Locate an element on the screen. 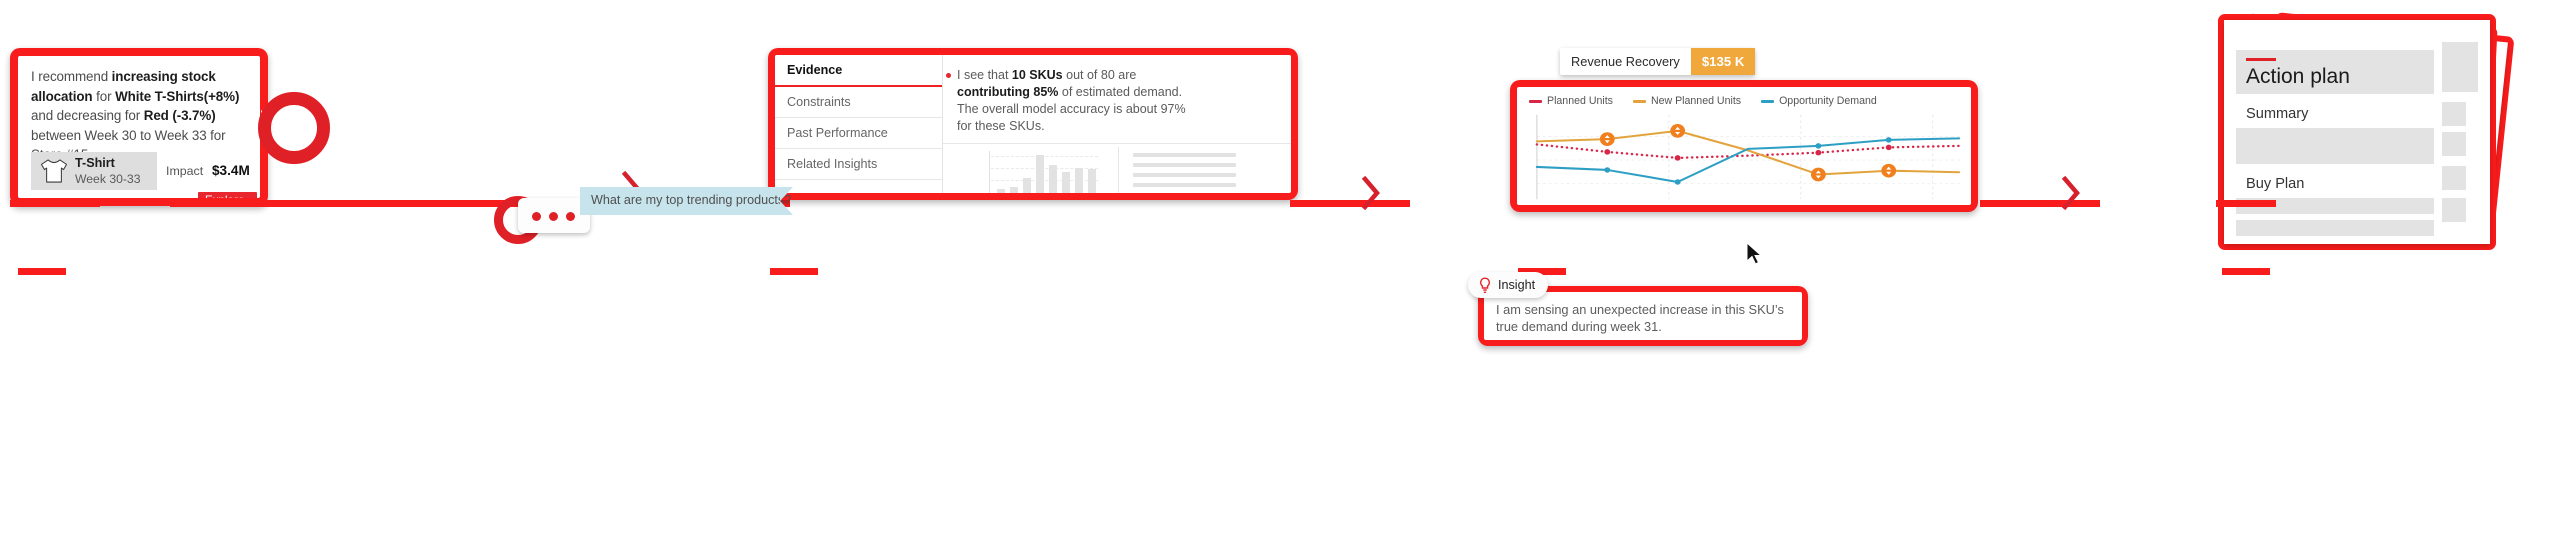 The image size is (2560, 550). impact-value: $3.4M is located at coordinates (231, 170).